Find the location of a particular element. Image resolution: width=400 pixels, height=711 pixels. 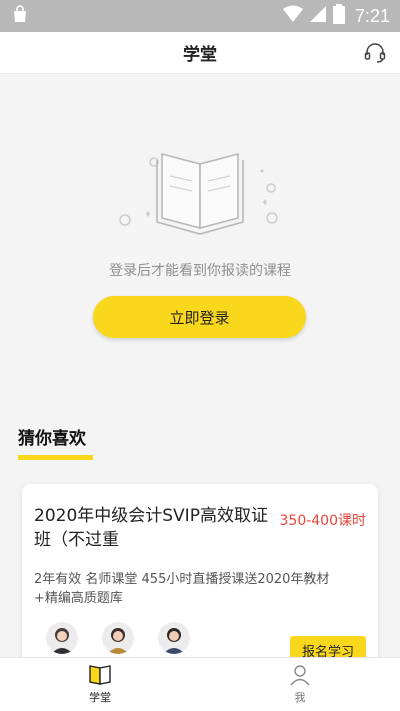

page-title: 学堂 is located at coordinates (200, 55).